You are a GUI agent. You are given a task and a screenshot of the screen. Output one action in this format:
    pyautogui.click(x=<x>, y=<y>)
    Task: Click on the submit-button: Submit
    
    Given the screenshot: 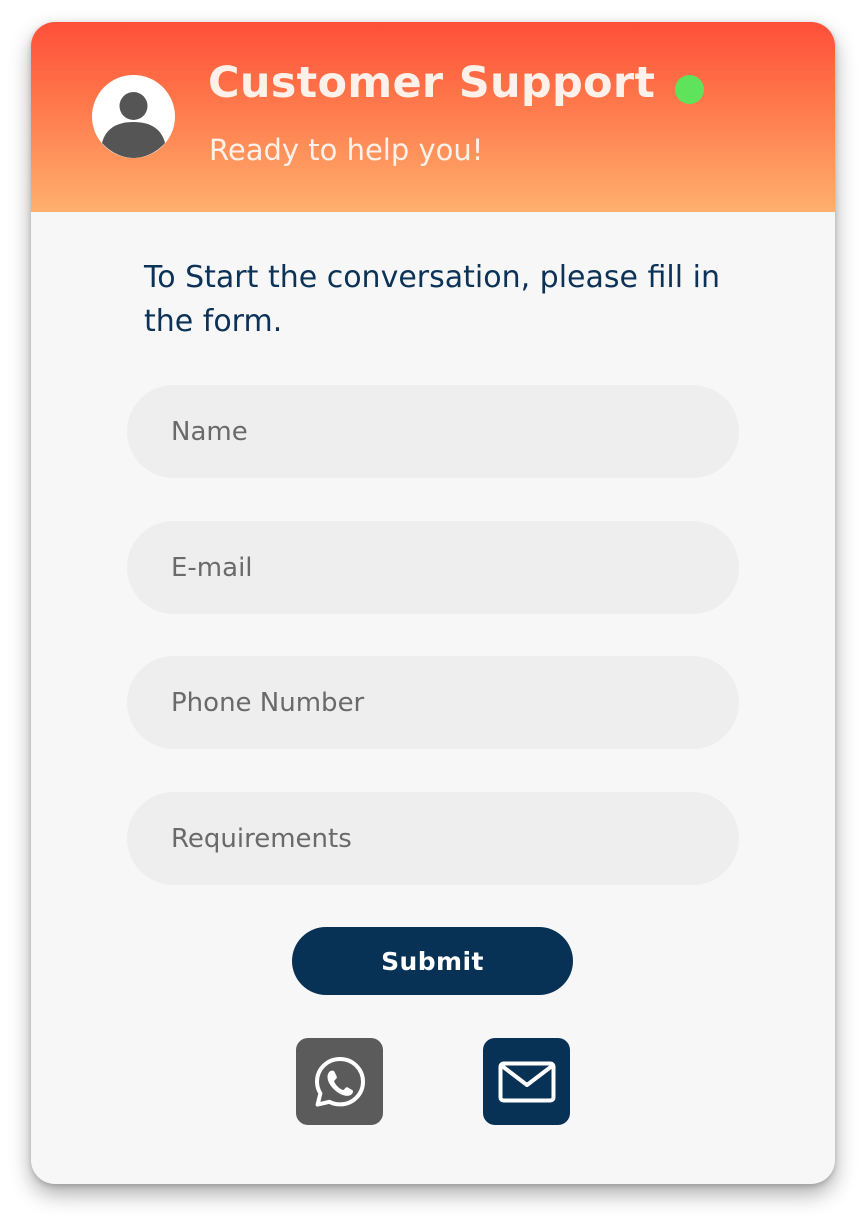 What is the action you would take?
    pyautogui.click(x=432, y=961)
    